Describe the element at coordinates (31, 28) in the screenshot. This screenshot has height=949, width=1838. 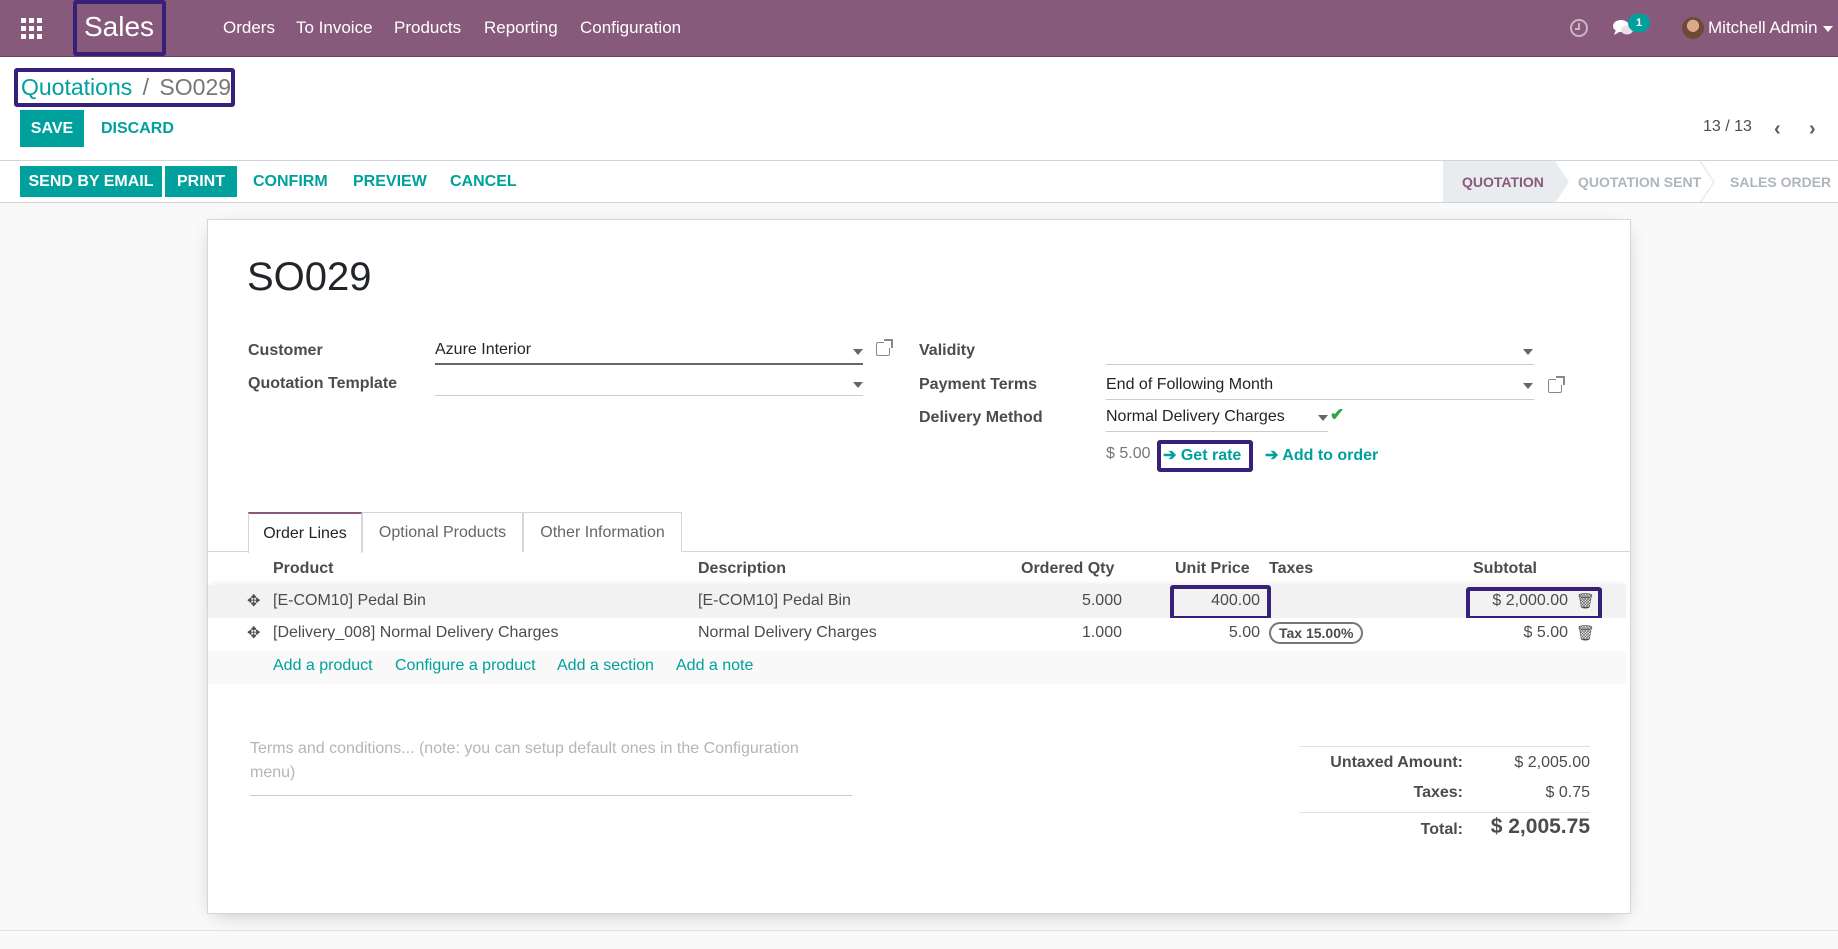
I see `apps-menu-grid-icon` at that location.